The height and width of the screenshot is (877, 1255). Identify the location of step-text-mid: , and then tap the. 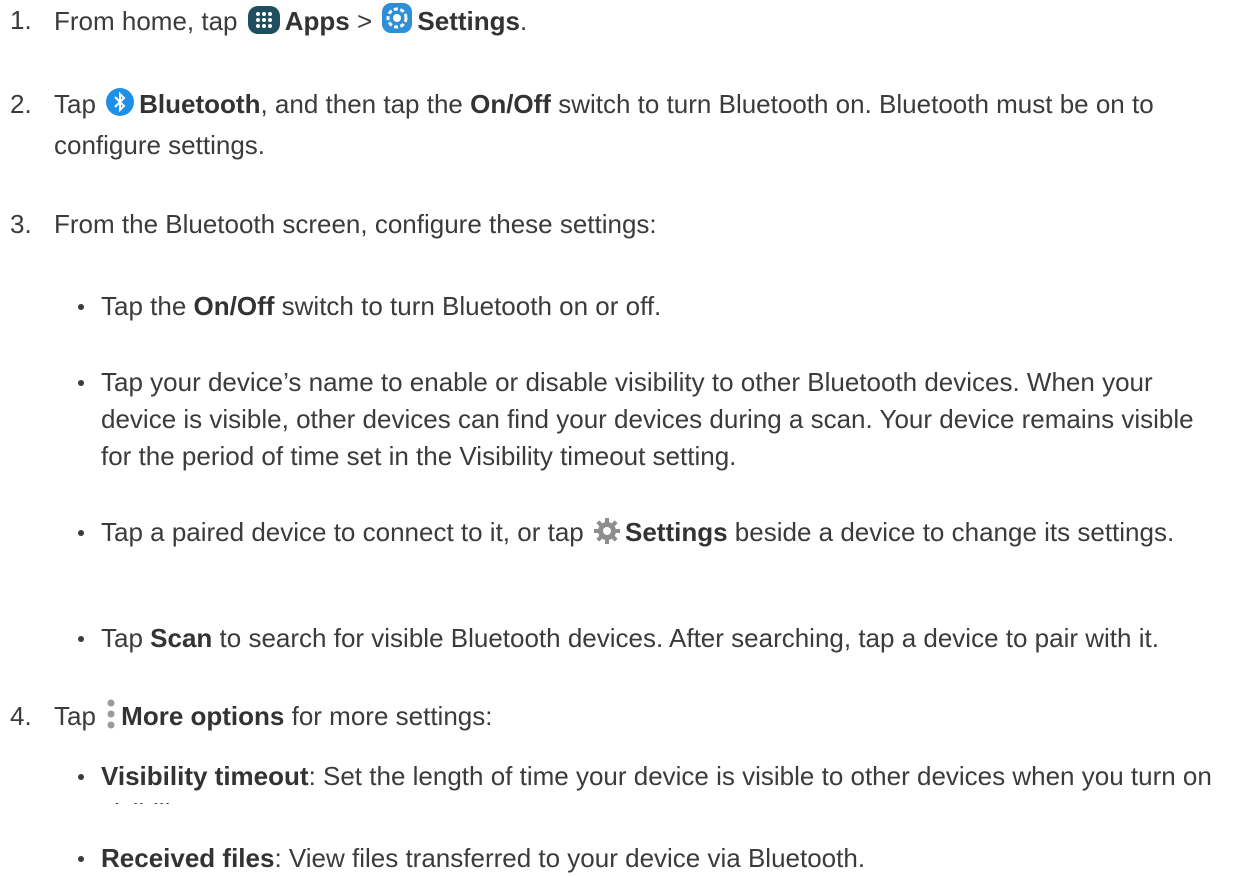
(361, 104).